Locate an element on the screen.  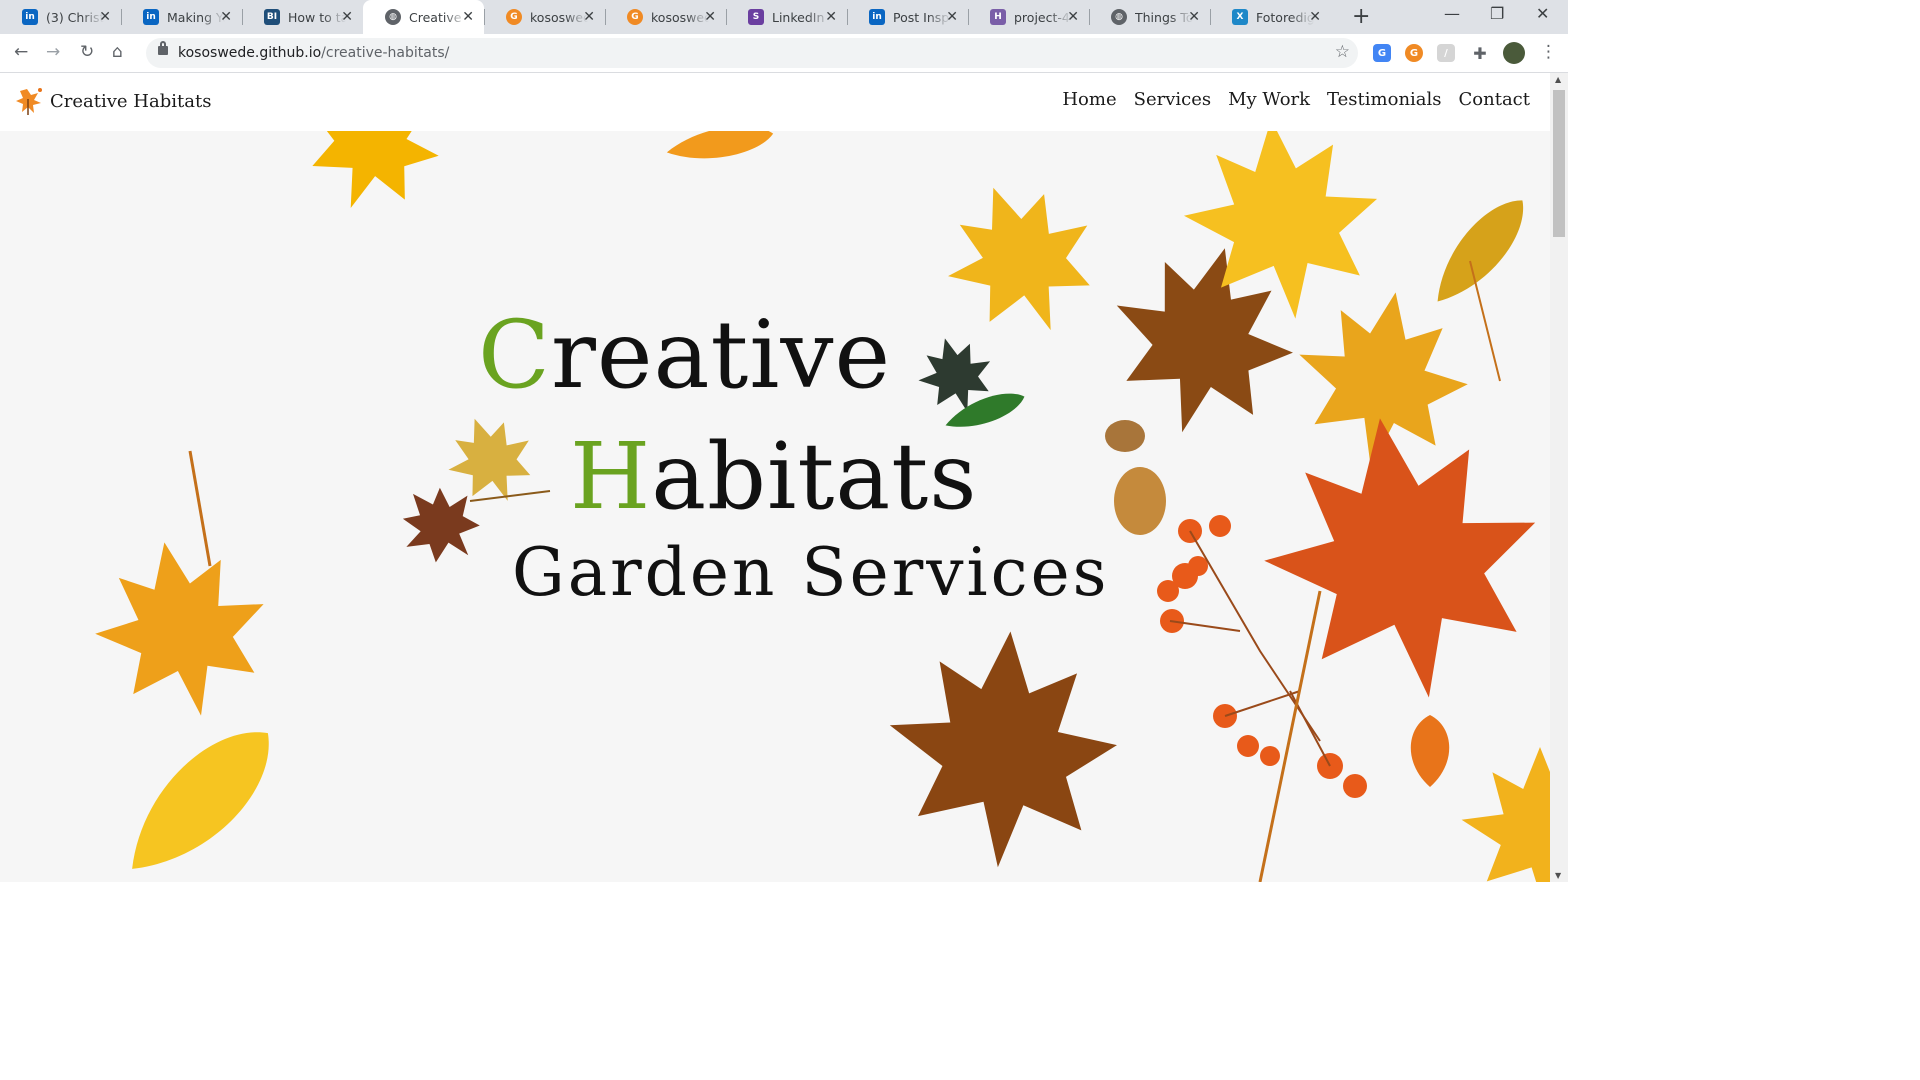
lock-icon is located at coordinates (163, 48).